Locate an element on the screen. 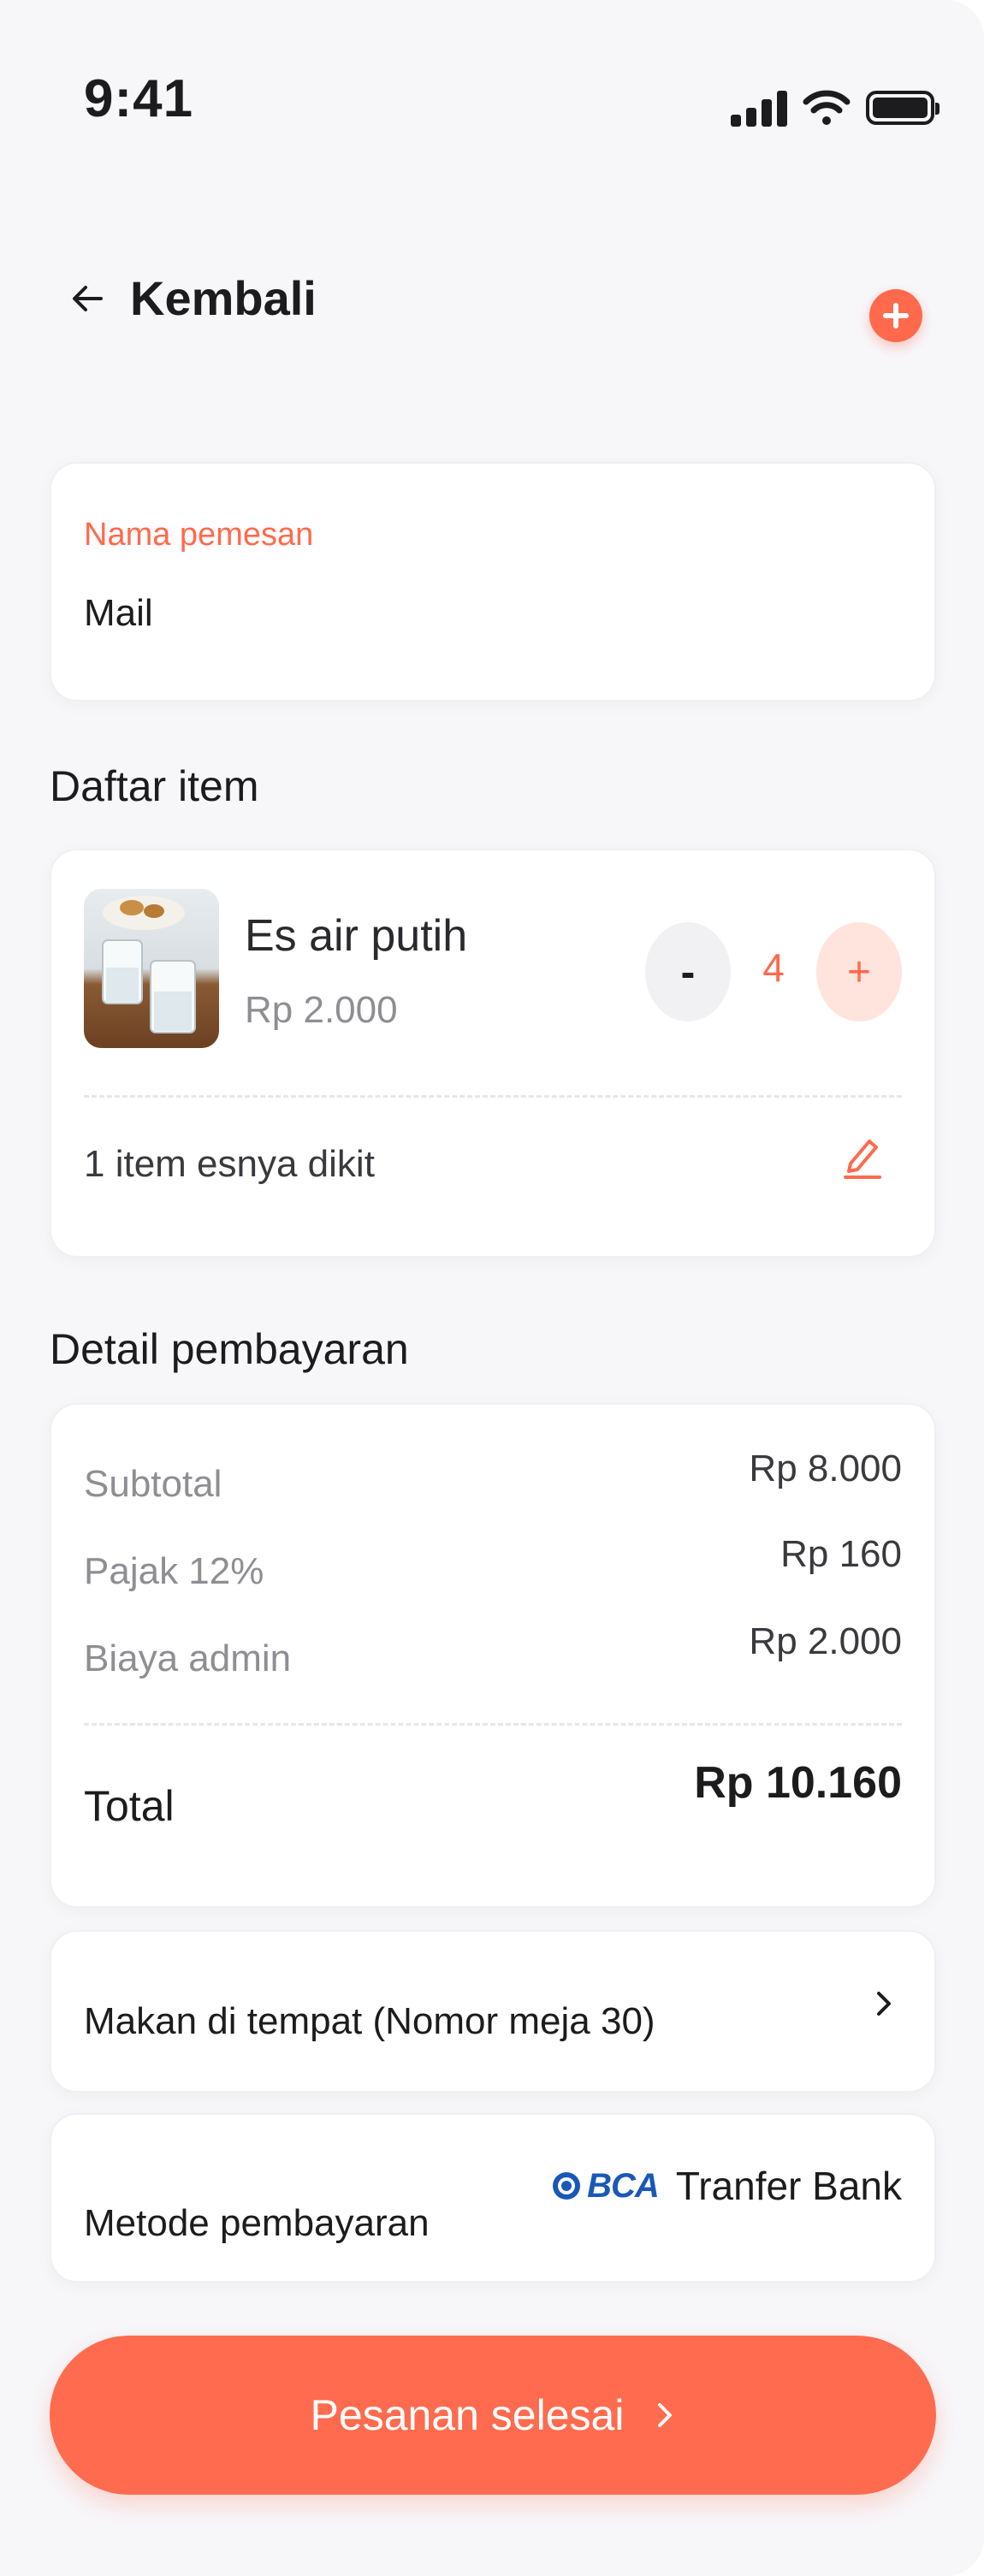 Image resolution: width=984 pixels, height=2576 pixels. decrease-quantity-button: - is located at coordinates (688, 972).